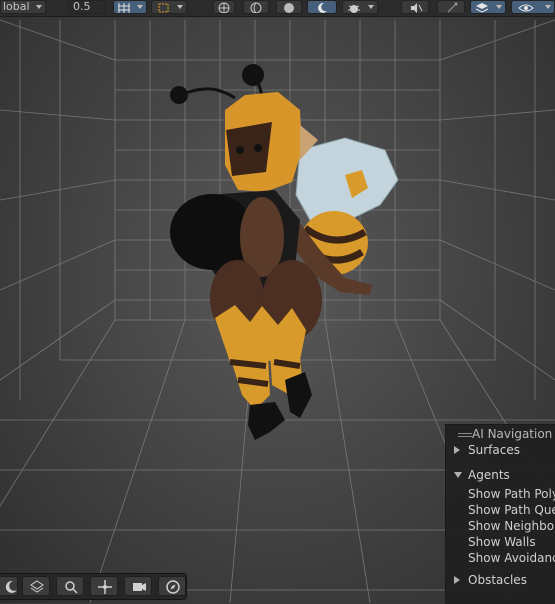  I want to click on show-walls-toggle: Show Walls, so click(502, 542).